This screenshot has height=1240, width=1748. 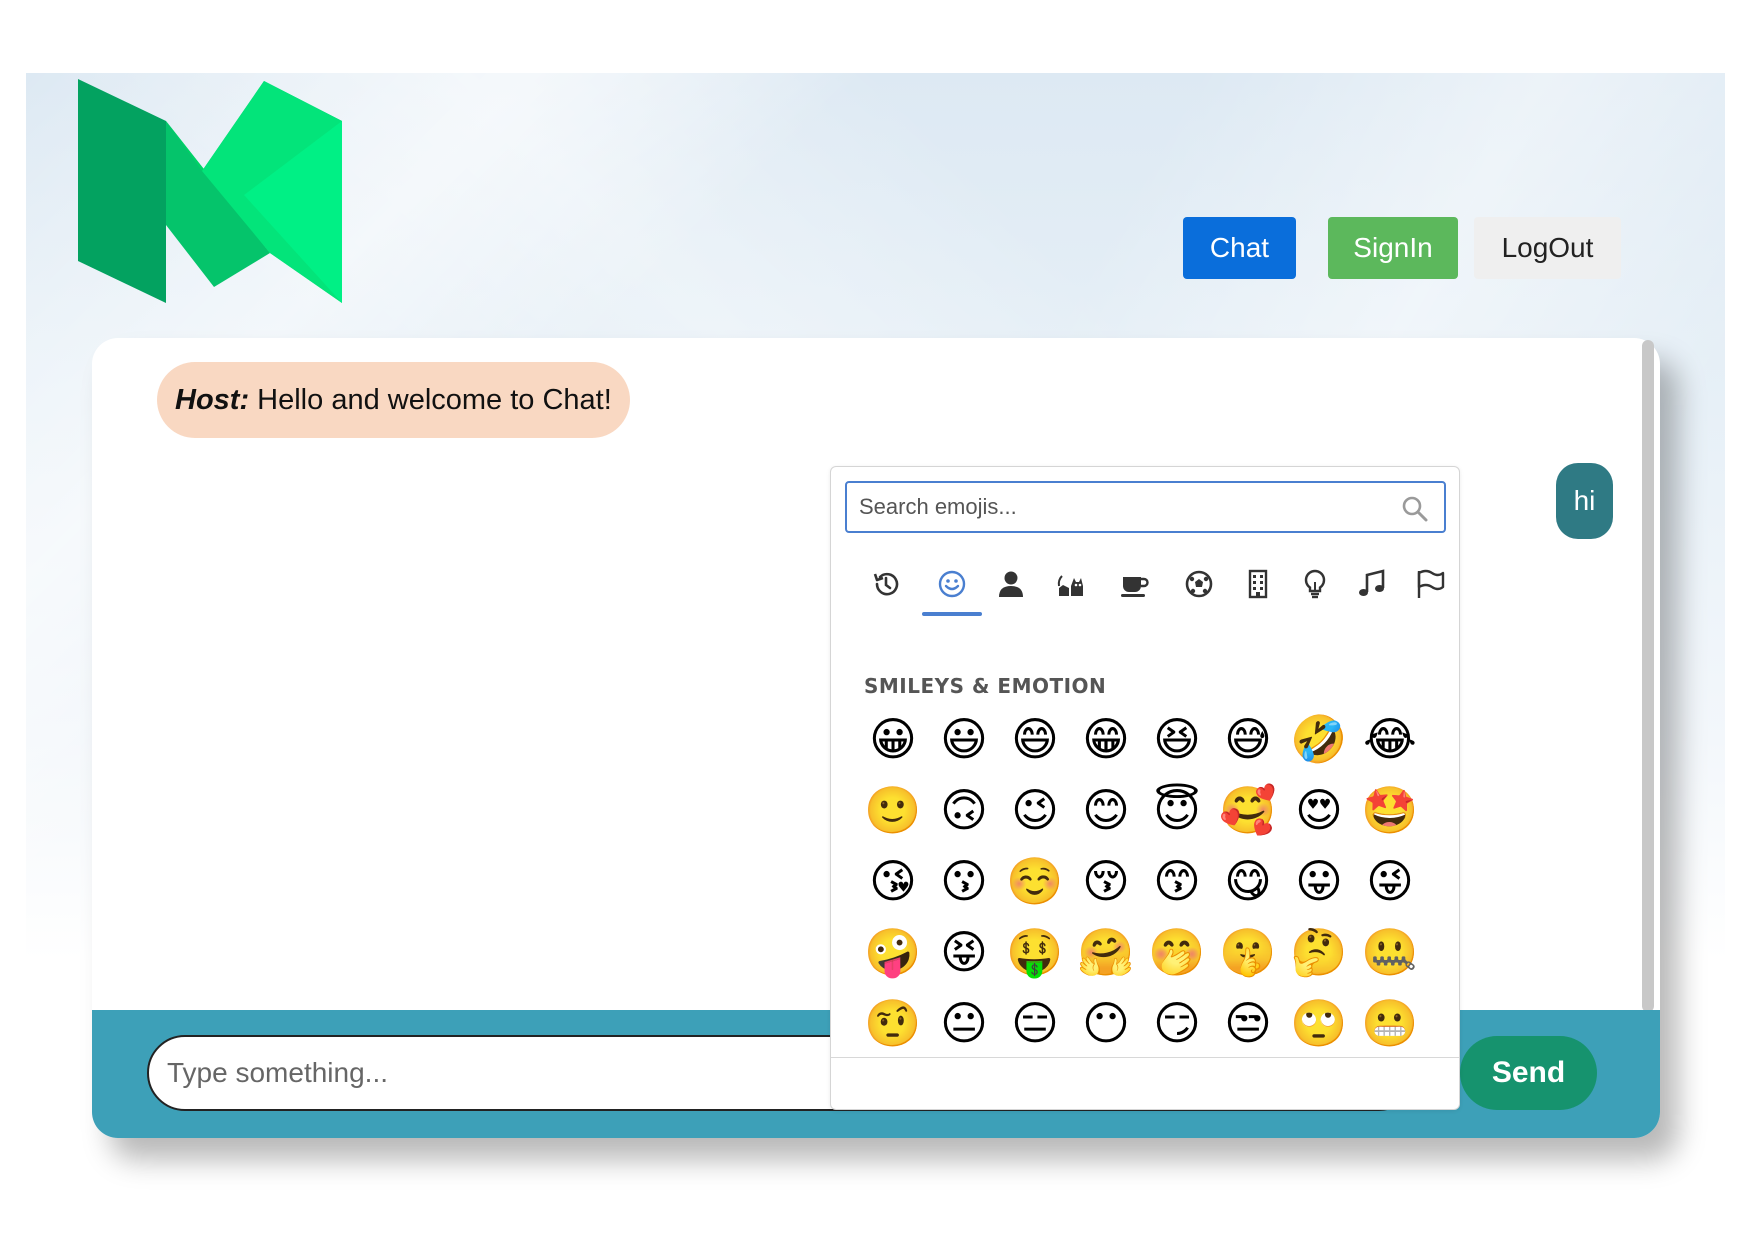 I want to click on emoji-item: 😬, so click(x=1390, y=1023).